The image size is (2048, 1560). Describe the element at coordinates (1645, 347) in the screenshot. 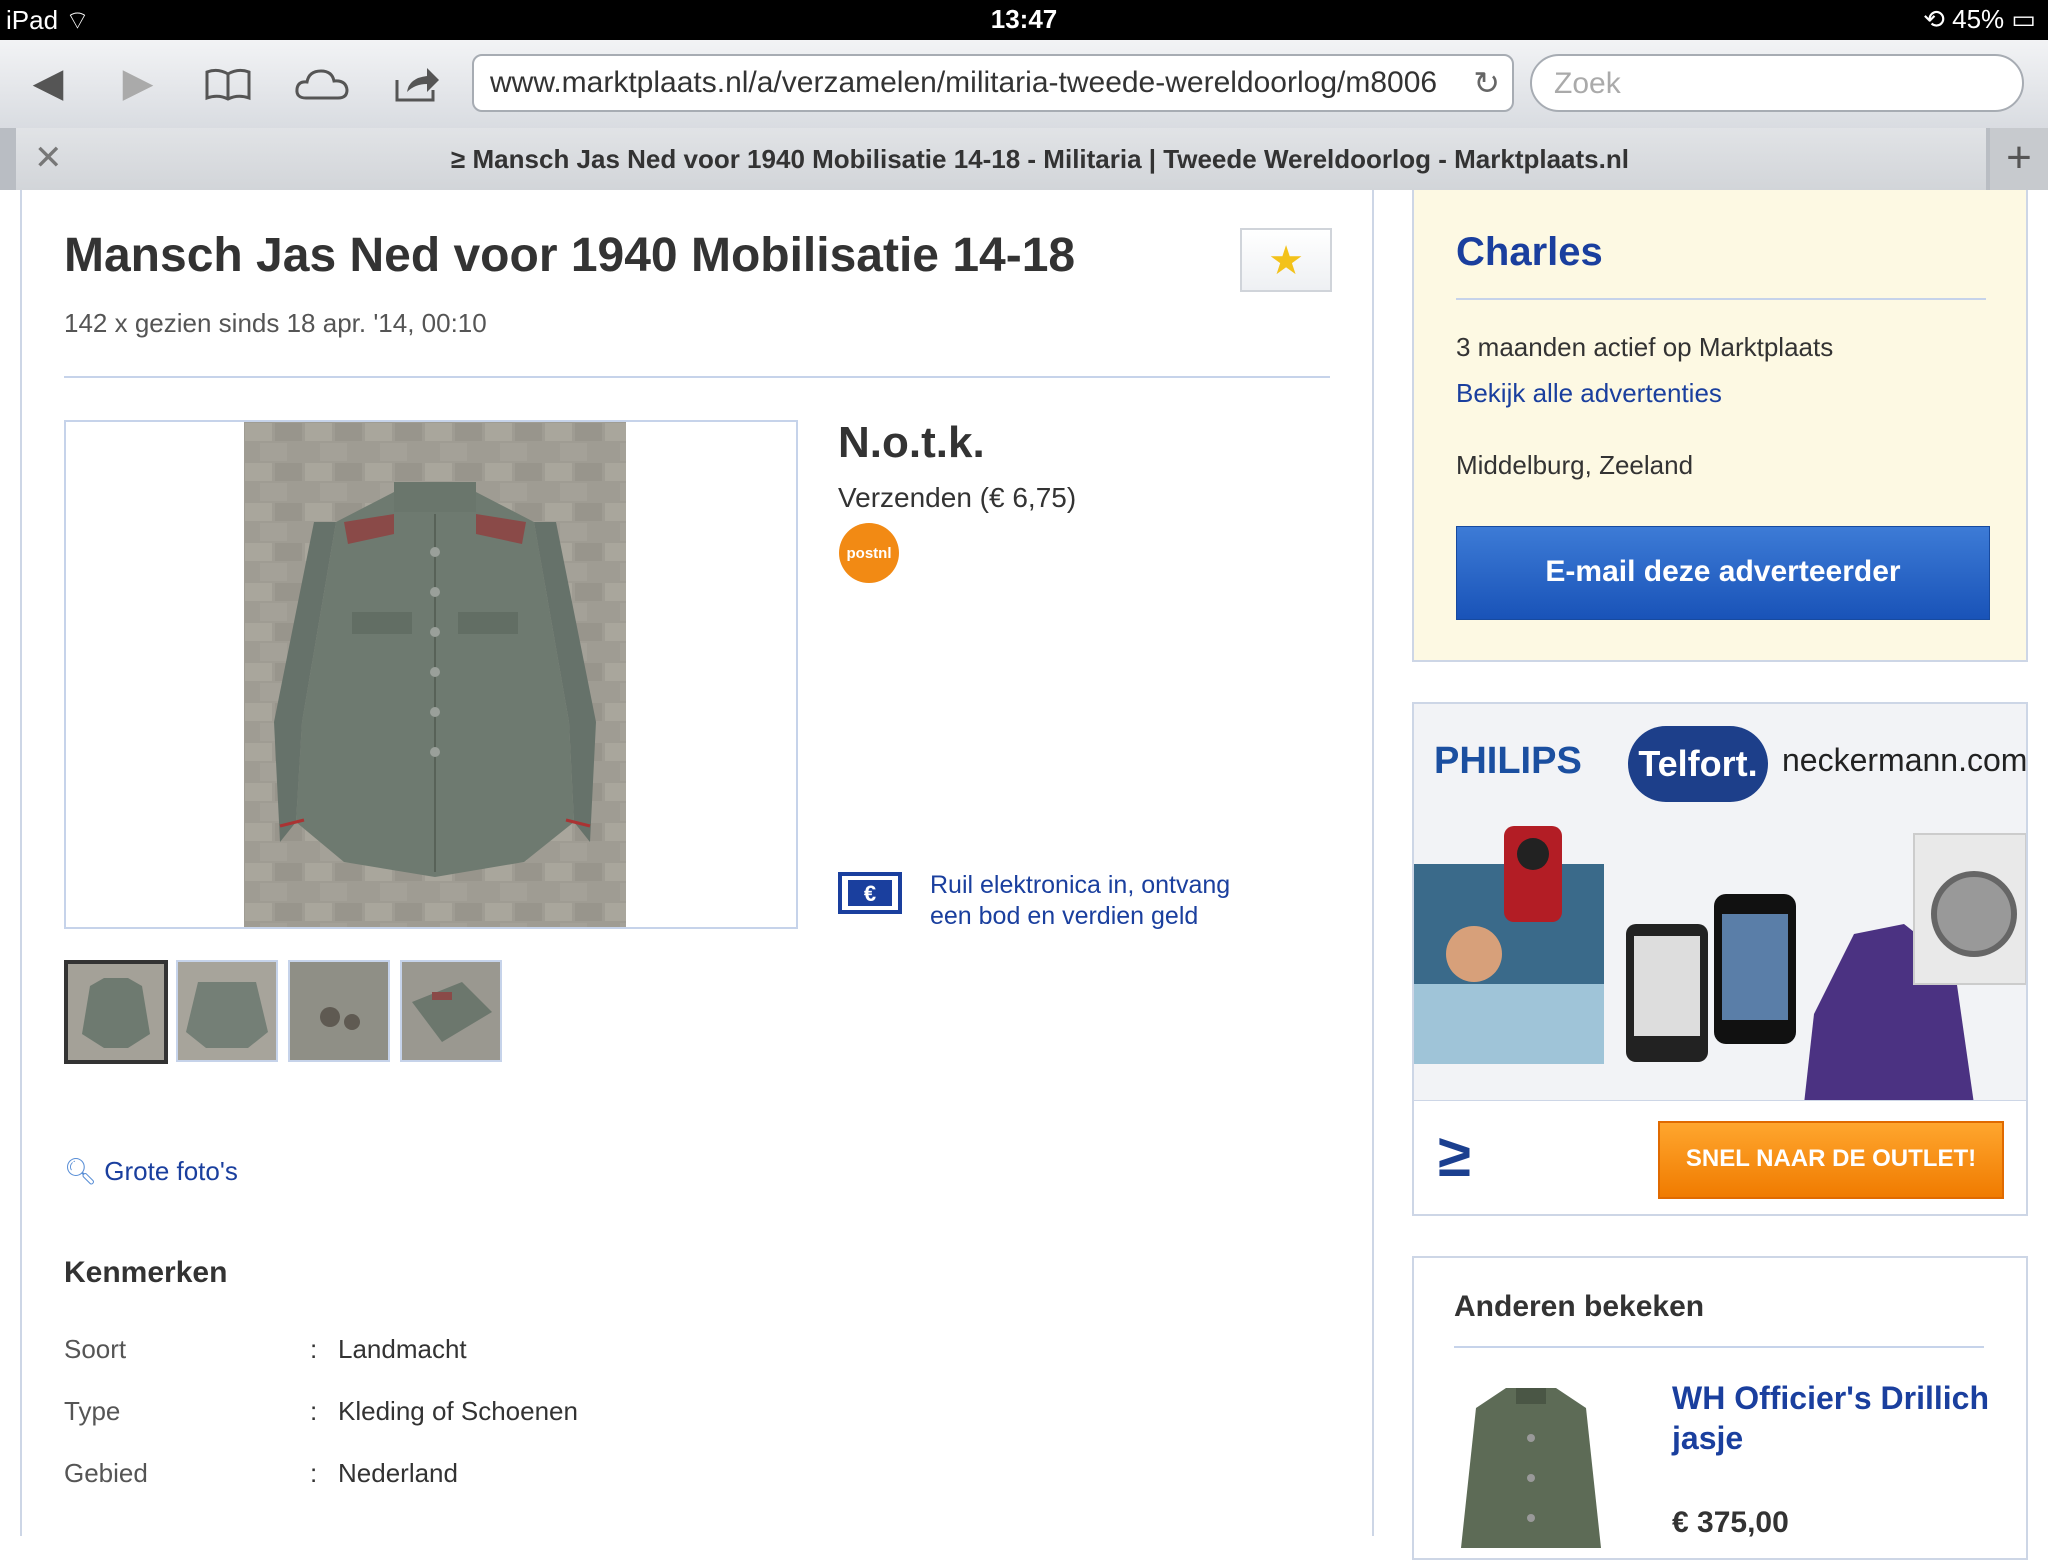

I see `seller-activity: 3 maanden actief op Marktplaats` at that location.